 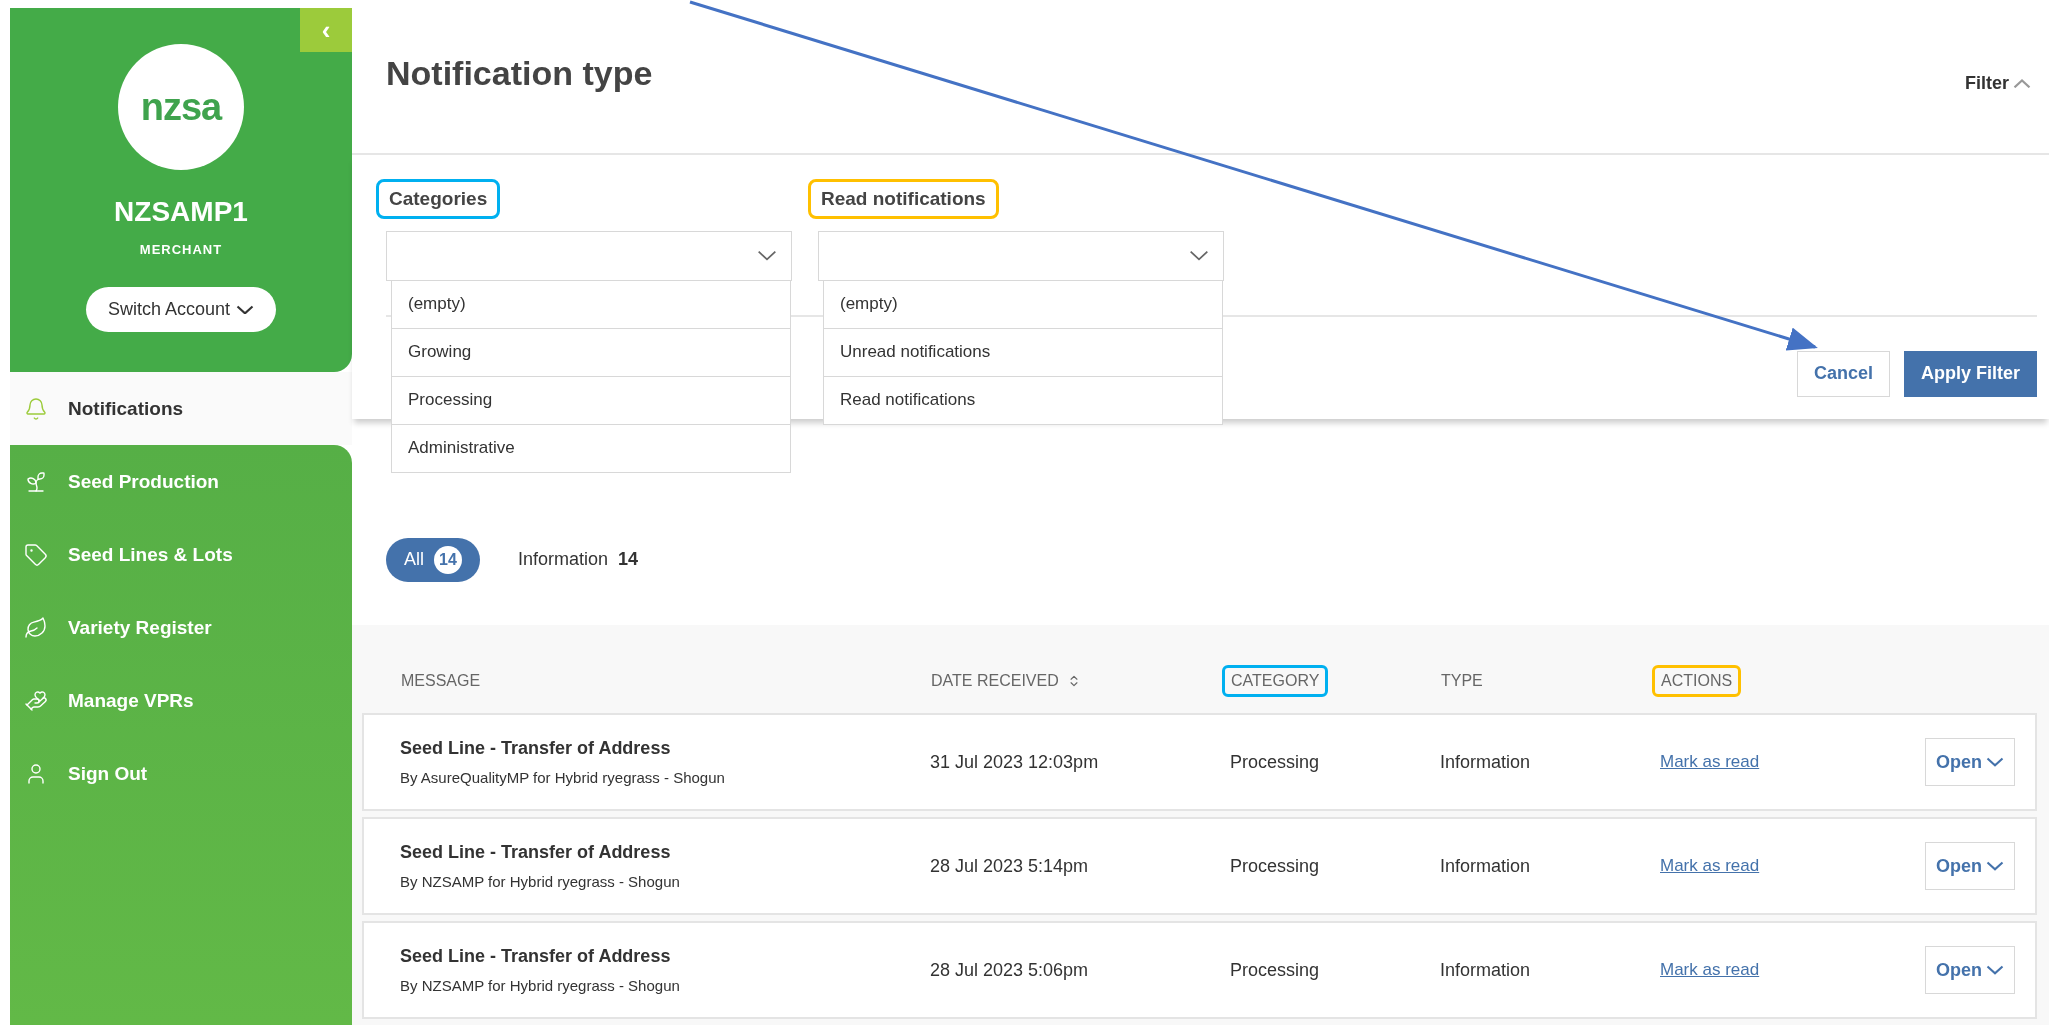 What do you see at coordinates (181, 627) in the screenshot?
I see `sidebar-item: Variety Register` at bounding box center [181, 627].